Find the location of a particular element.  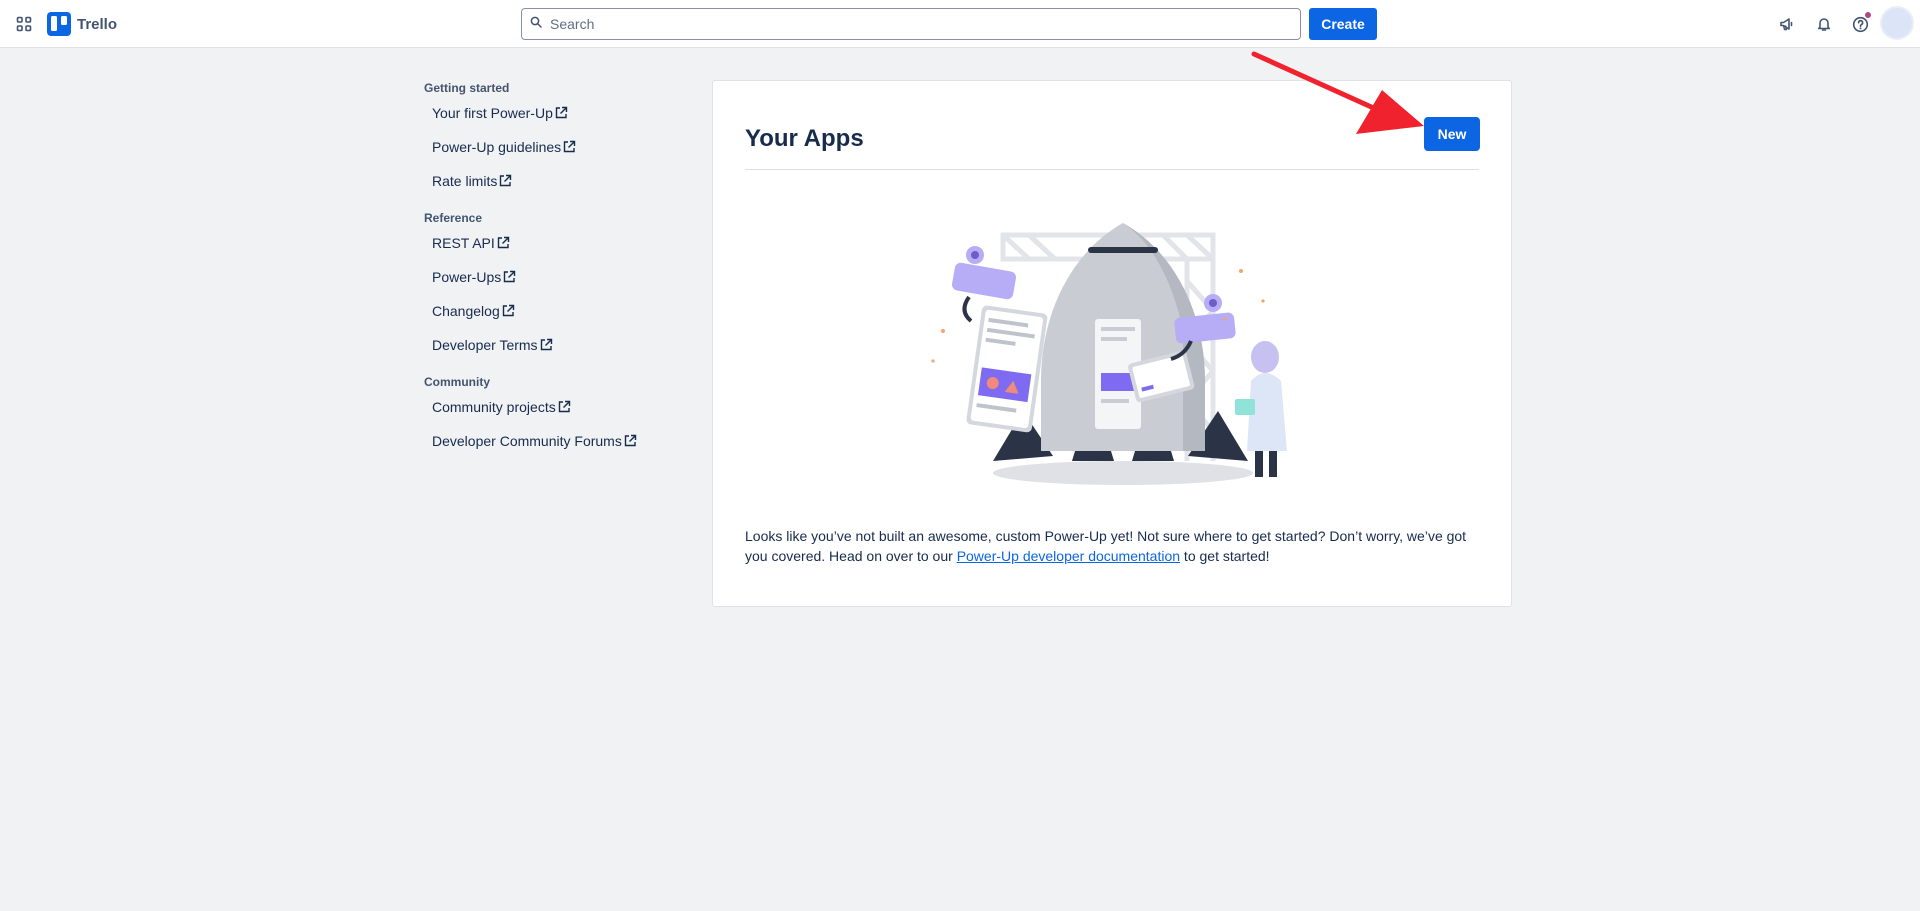

rocket-illustration is located at coordinates (1109, 354).